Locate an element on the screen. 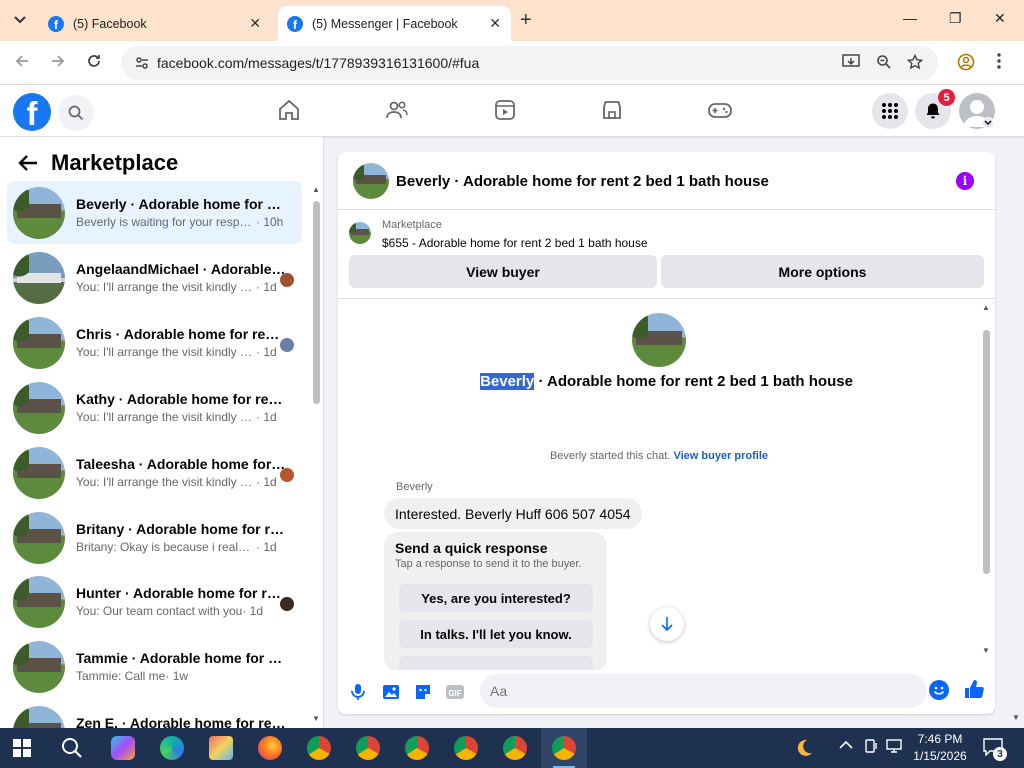  tab-title: (5) Facebook is located at coordinates (110, 23).